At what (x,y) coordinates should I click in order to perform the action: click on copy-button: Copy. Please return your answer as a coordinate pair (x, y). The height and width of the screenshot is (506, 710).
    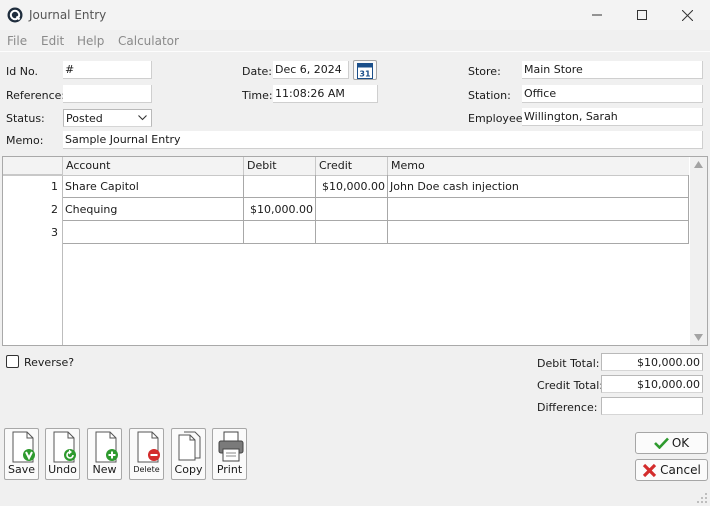
    Looking at the image, I should click on (188, 454).